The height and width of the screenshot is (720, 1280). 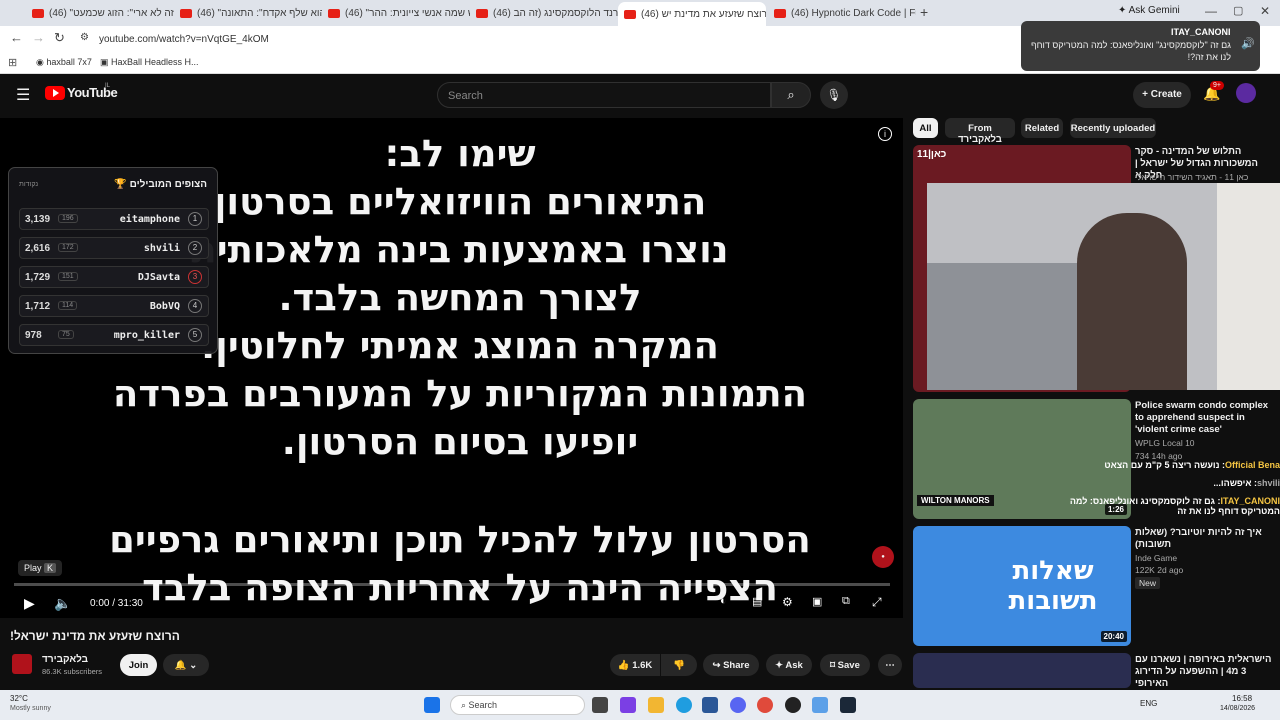 What do you see at coordinates (23, 95) in the screenshot?
I see `menu-icon: ☰` at bounding box center [23, 95].